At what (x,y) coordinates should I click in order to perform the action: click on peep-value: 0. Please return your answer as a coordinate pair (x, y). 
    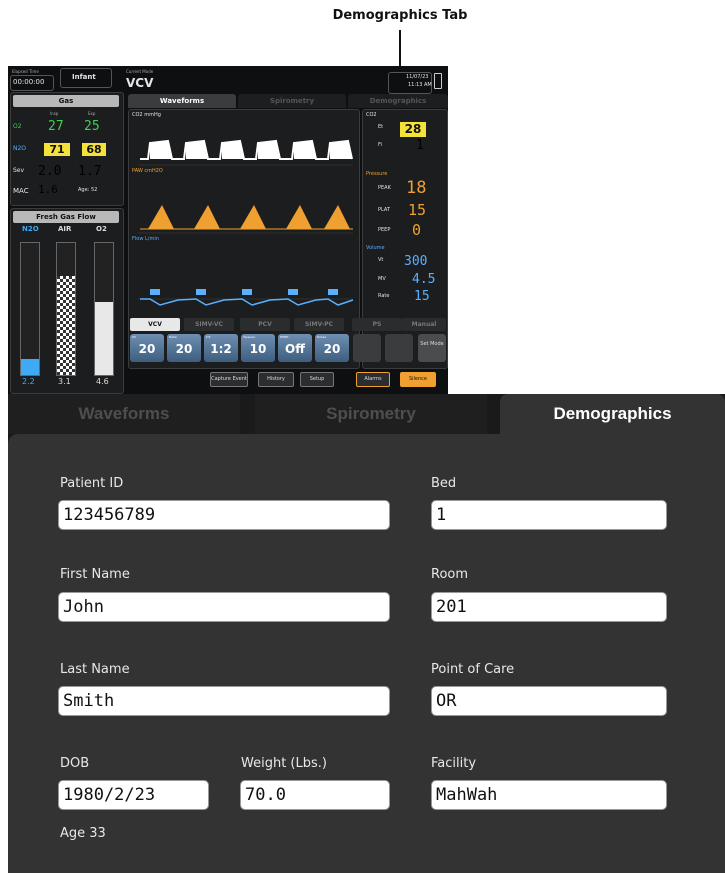
    Looking at the image, I should click on (417, 230).